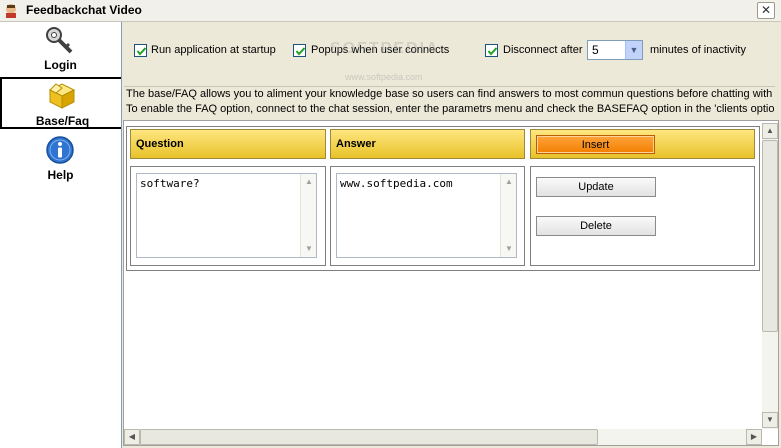  What do you see at coordinates (385, 48) in the screenshot?
I see `watermark-logo: SOFTPEDIA` at bounding box center [385, 48].